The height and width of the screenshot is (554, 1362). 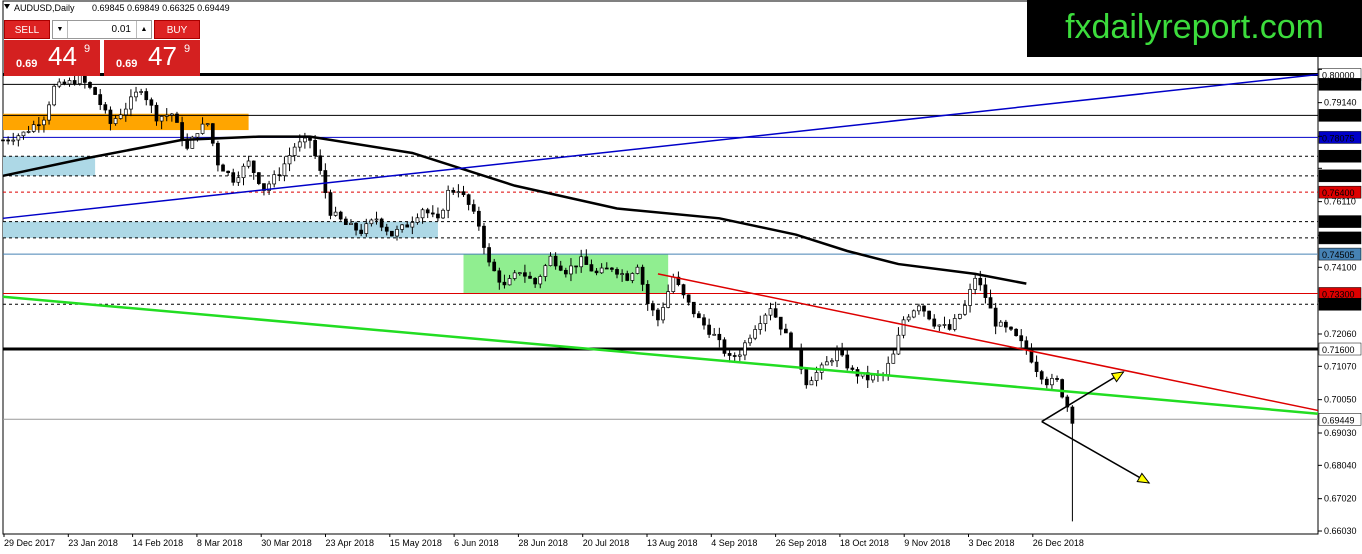 I want to click on level-label-8: 0.75000, so click(x=1338, y=239).